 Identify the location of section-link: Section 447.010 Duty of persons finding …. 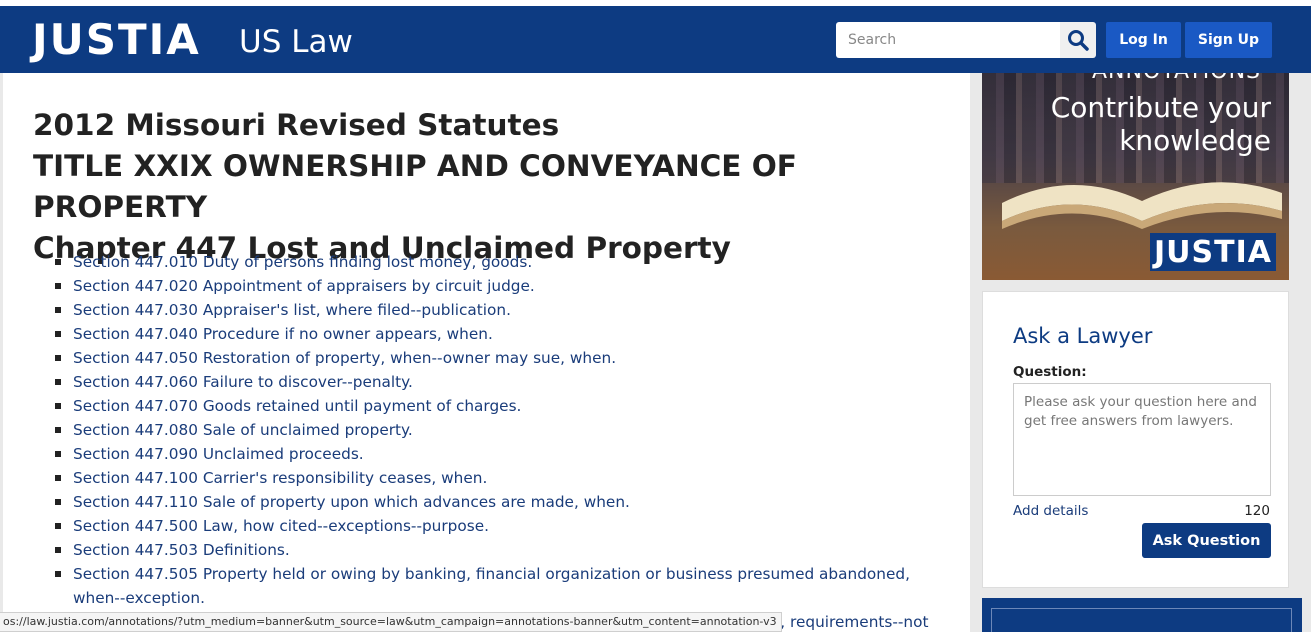
(302, 262).